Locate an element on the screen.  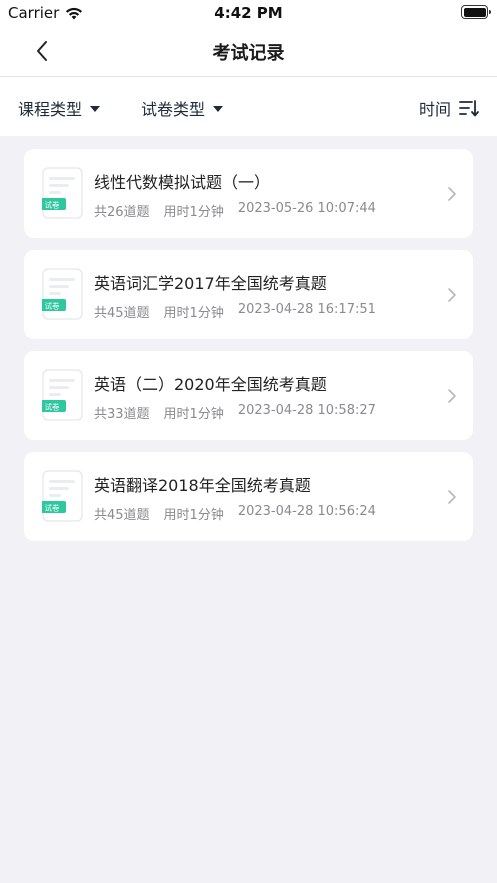
question-count: 共33道题 is located at coordinates (122, 414).